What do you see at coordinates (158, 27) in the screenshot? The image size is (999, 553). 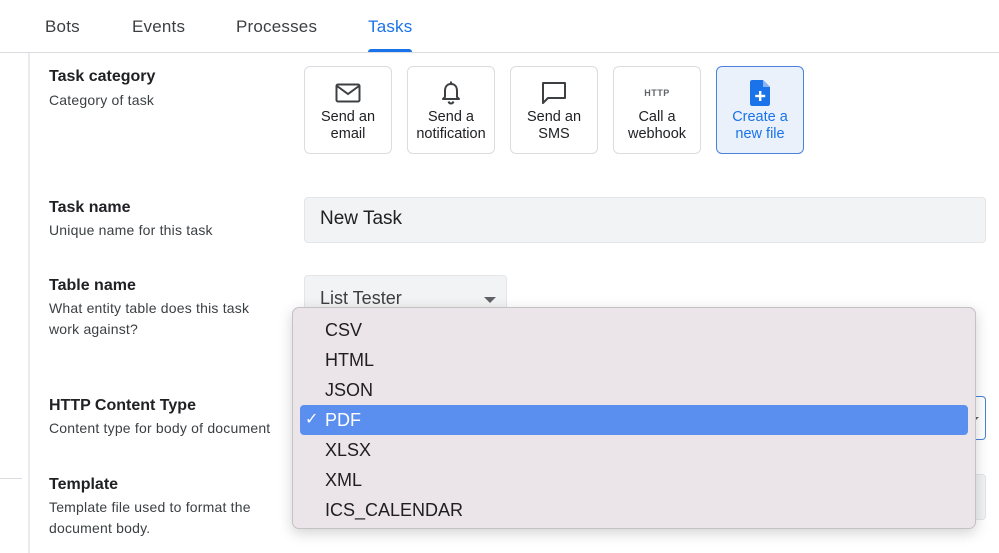 I see `tab-events: Events` at bounding box center [158, 27].